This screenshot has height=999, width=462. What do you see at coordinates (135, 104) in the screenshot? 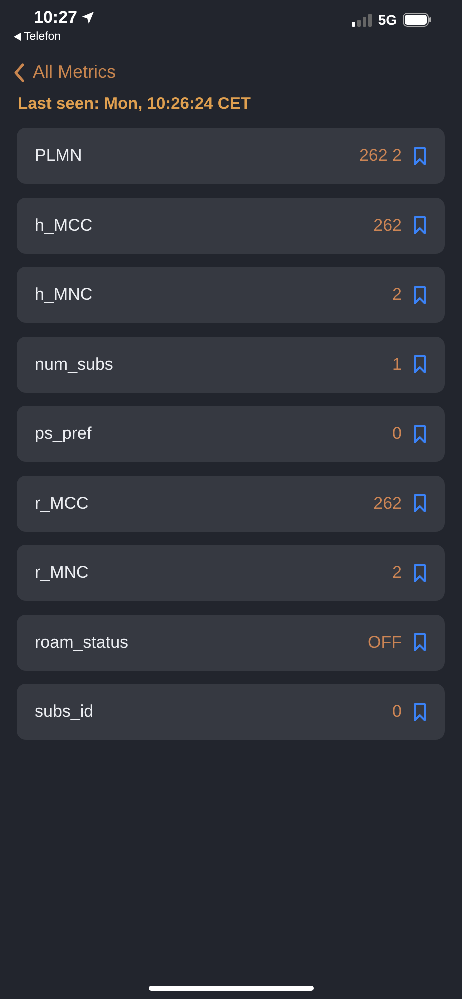
I see `last-seen-text: Last seen: Mon, 10:26:24 CET` at bounding box center [135, 104].